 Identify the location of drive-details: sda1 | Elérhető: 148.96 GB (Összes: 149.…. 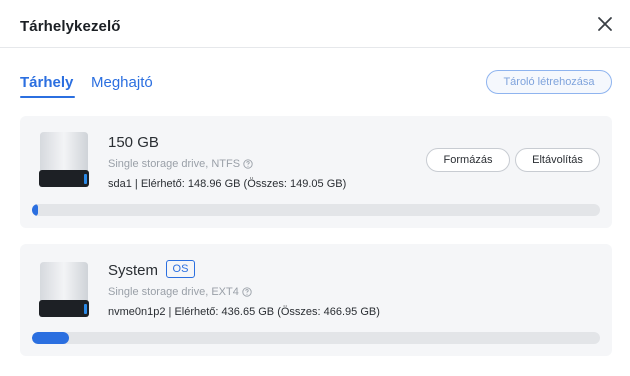
(227, 184).